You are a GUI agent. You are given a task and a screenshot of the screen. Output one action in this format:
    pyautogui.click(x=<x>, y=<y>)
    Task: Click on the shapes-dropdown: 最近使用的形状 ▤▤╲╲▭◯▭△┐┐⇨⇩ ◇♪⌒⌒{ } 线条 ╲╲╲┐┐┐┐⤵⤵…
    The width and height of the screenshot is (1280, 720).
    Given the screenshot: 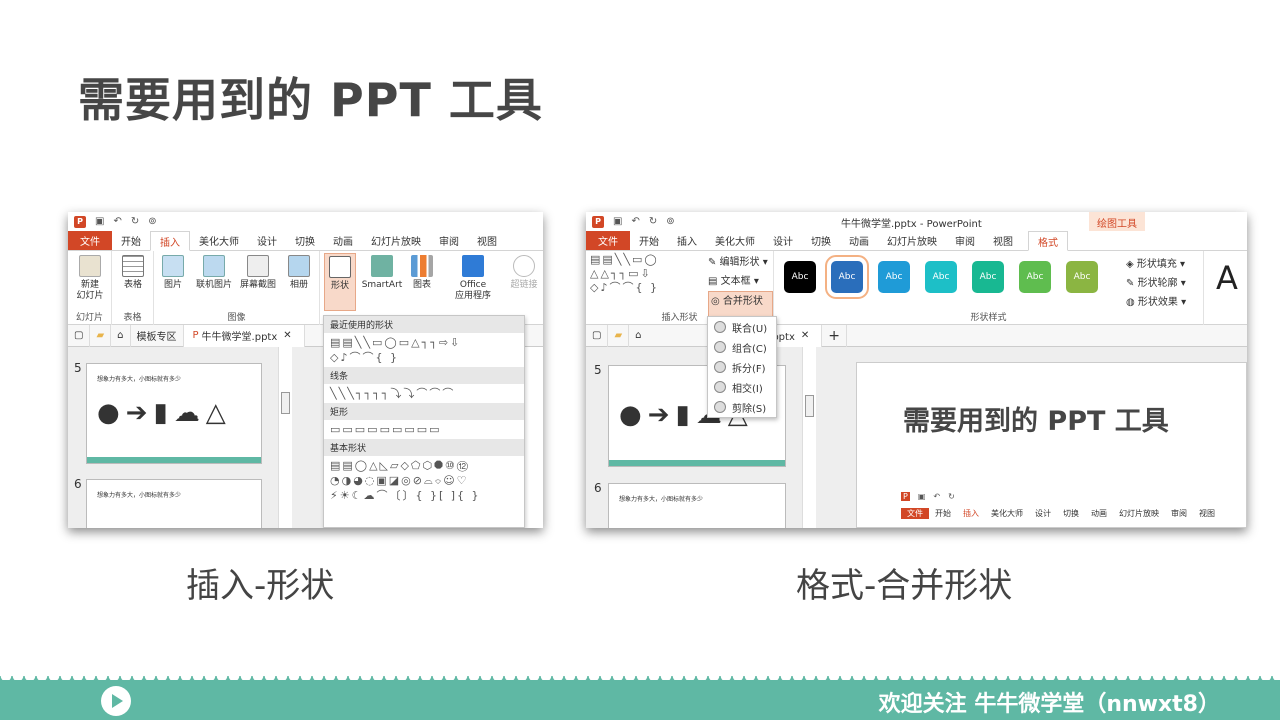 What is the action you would take?
    pyautogui.click(x=424, y=421)
    